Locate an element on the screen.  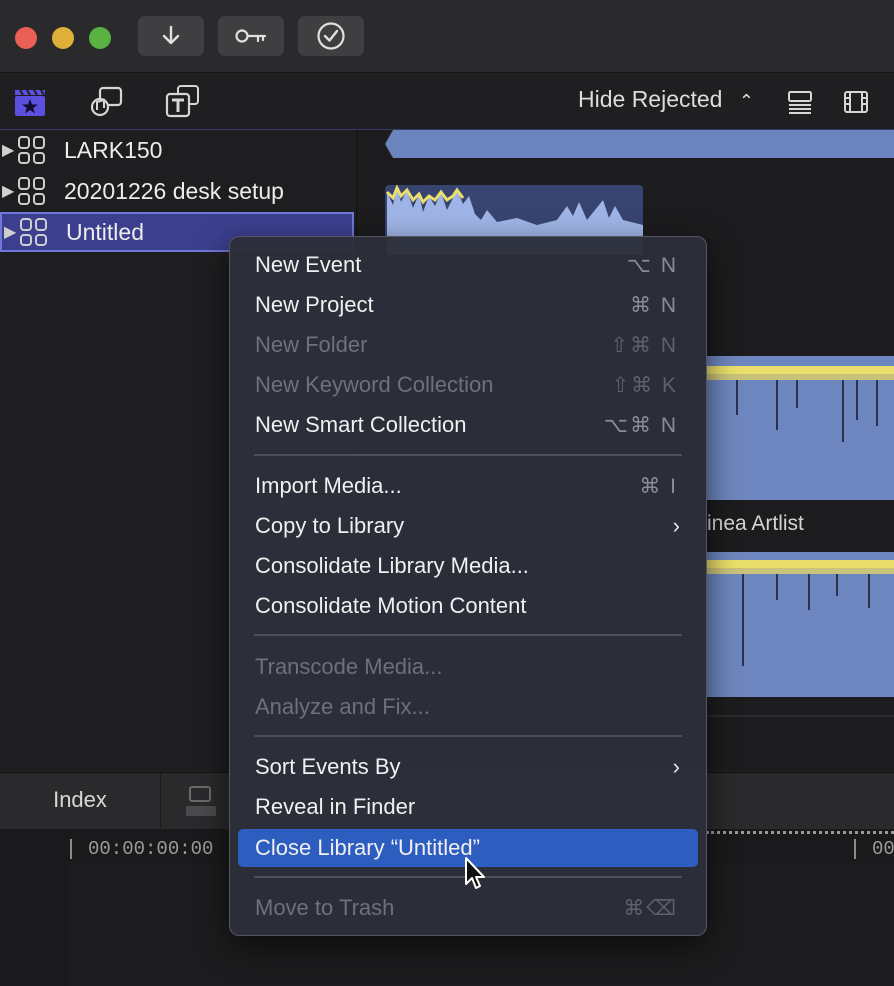
filmstrip-icon is located at coordinates (856, 102).